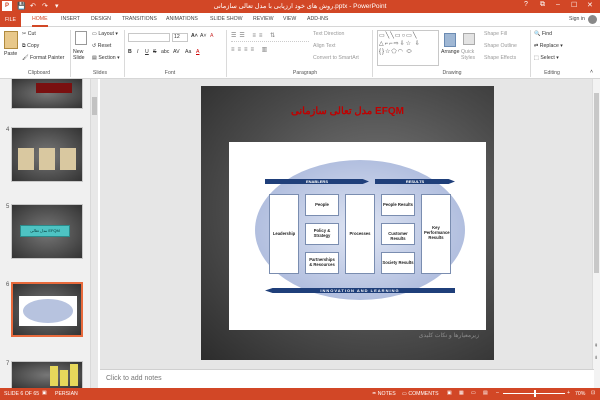 The height and width of the screenshot is (400, 600). What do you see at coordinates (495, 34) in the screenshot?
I see `shape-fill-button: Shape Fill` at bounding box center [495, 34].